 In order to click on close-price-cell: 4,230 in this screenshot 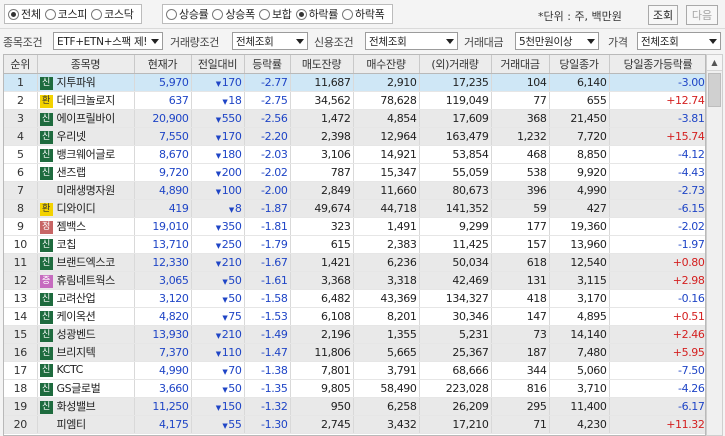, I will do `click(579, 424)`.